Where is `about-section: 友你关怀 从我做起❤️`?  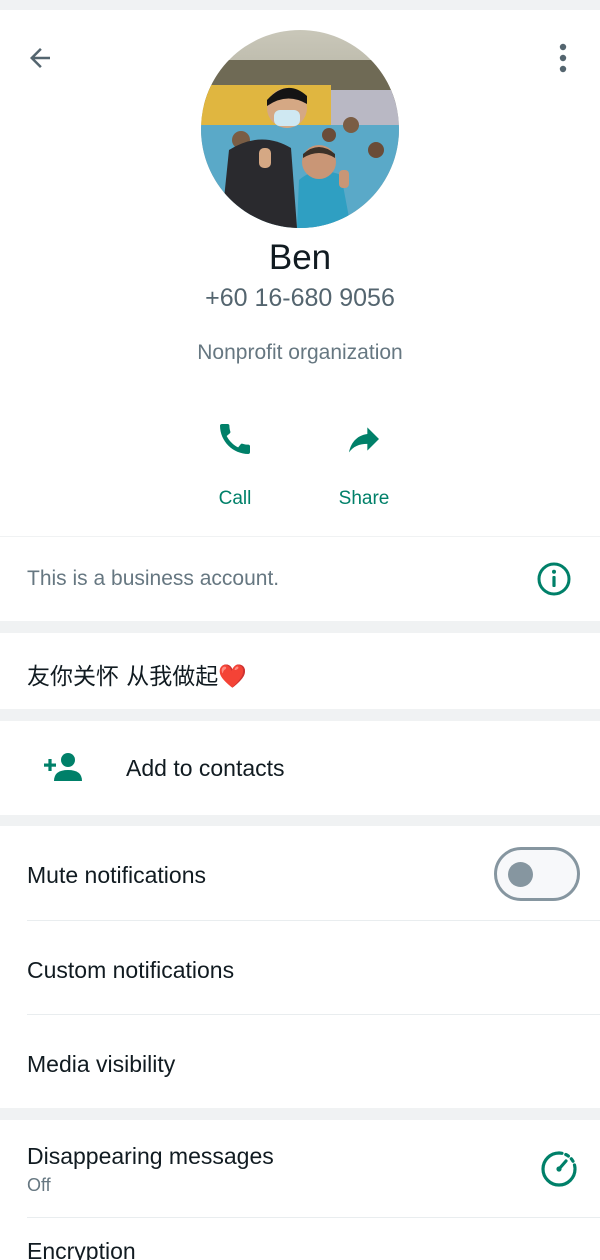
about-section: 友你关怀 从我做起❤️ is located at coordinates (300, 671).